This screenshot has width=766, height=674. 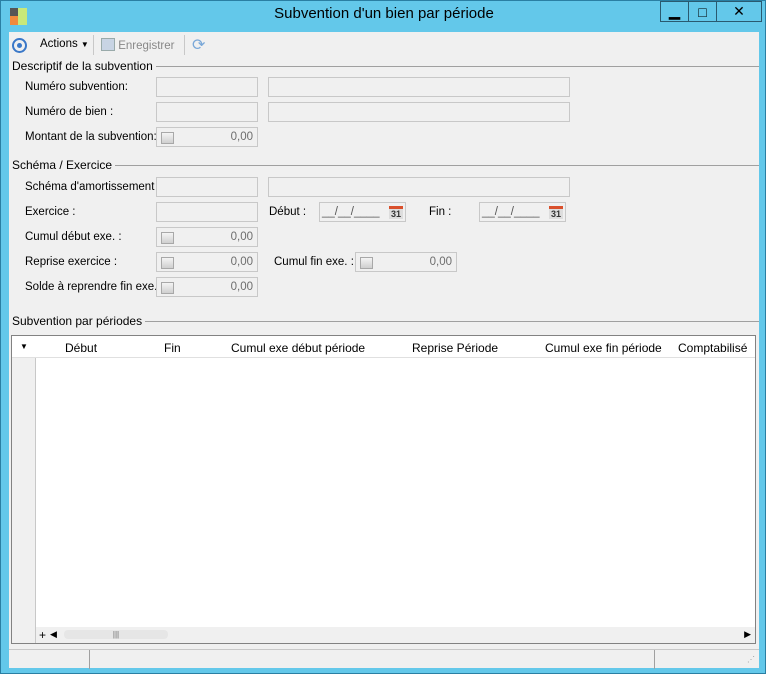 What do you see at coordinates (207, 212) in the screenshot?
I see `exercice-input` at bounding box center [207, 212].